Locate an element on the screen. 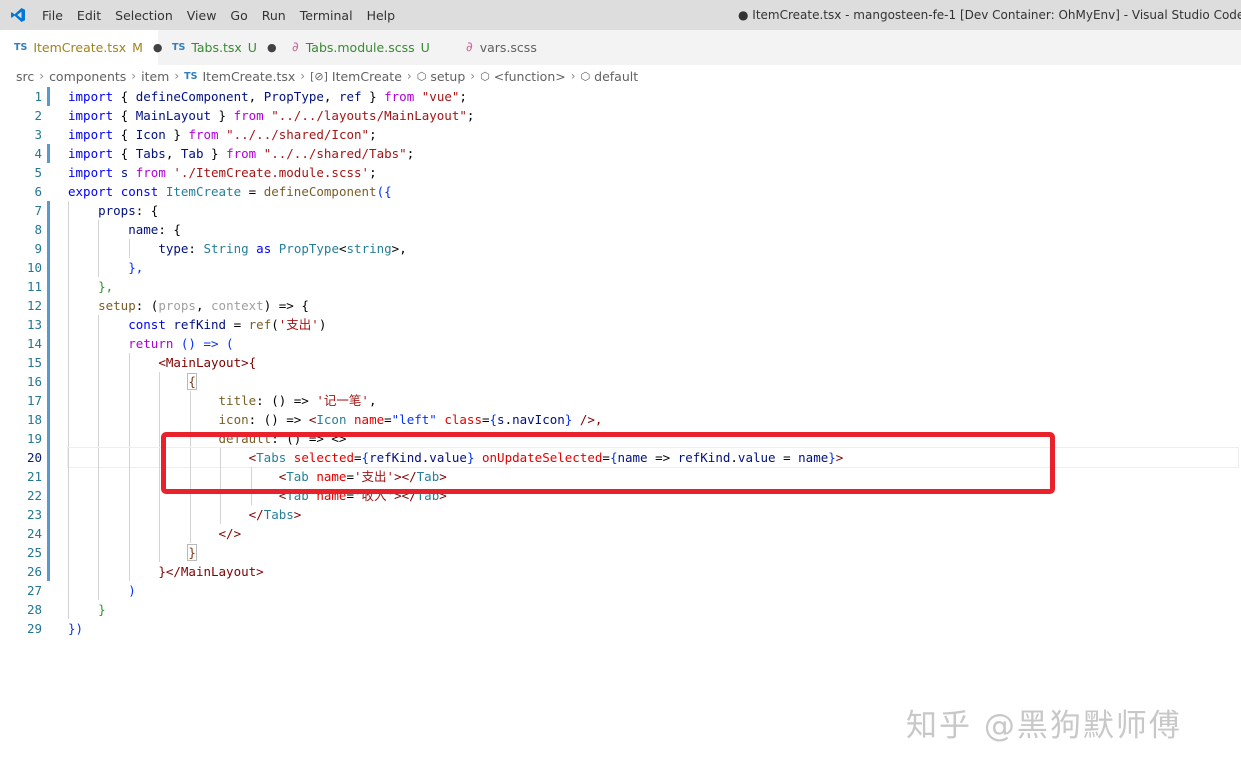 This screenshot has height=771, width=1241. breadcrumb-item: item is located at coordinates (155, 76).